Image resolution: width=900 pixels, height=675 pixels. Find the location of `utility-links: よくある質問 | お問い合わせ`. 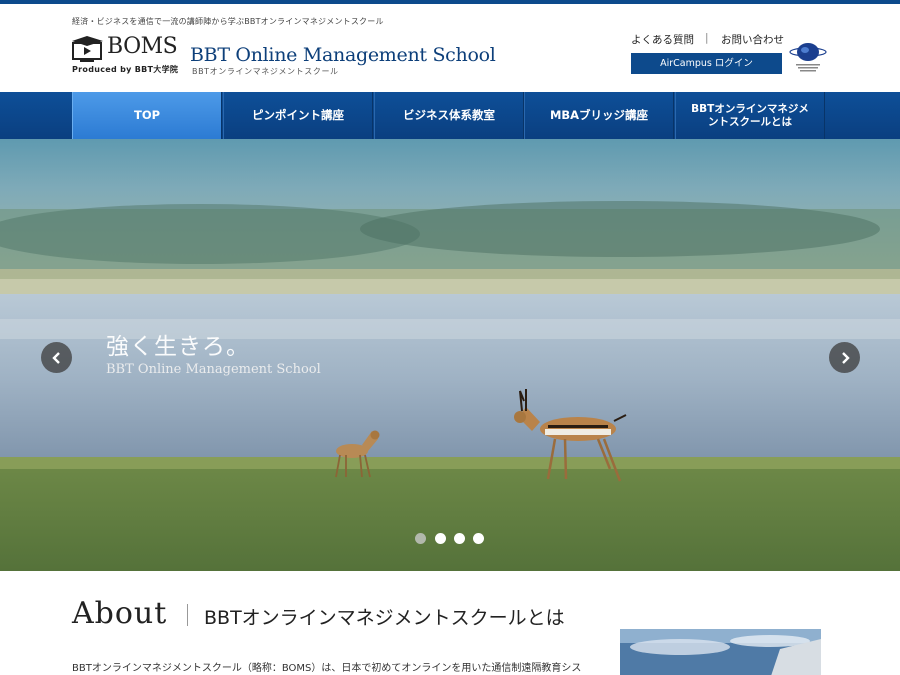

utility-links: よくある質問 | お問い合わせ is located at coordinates (711, 40).